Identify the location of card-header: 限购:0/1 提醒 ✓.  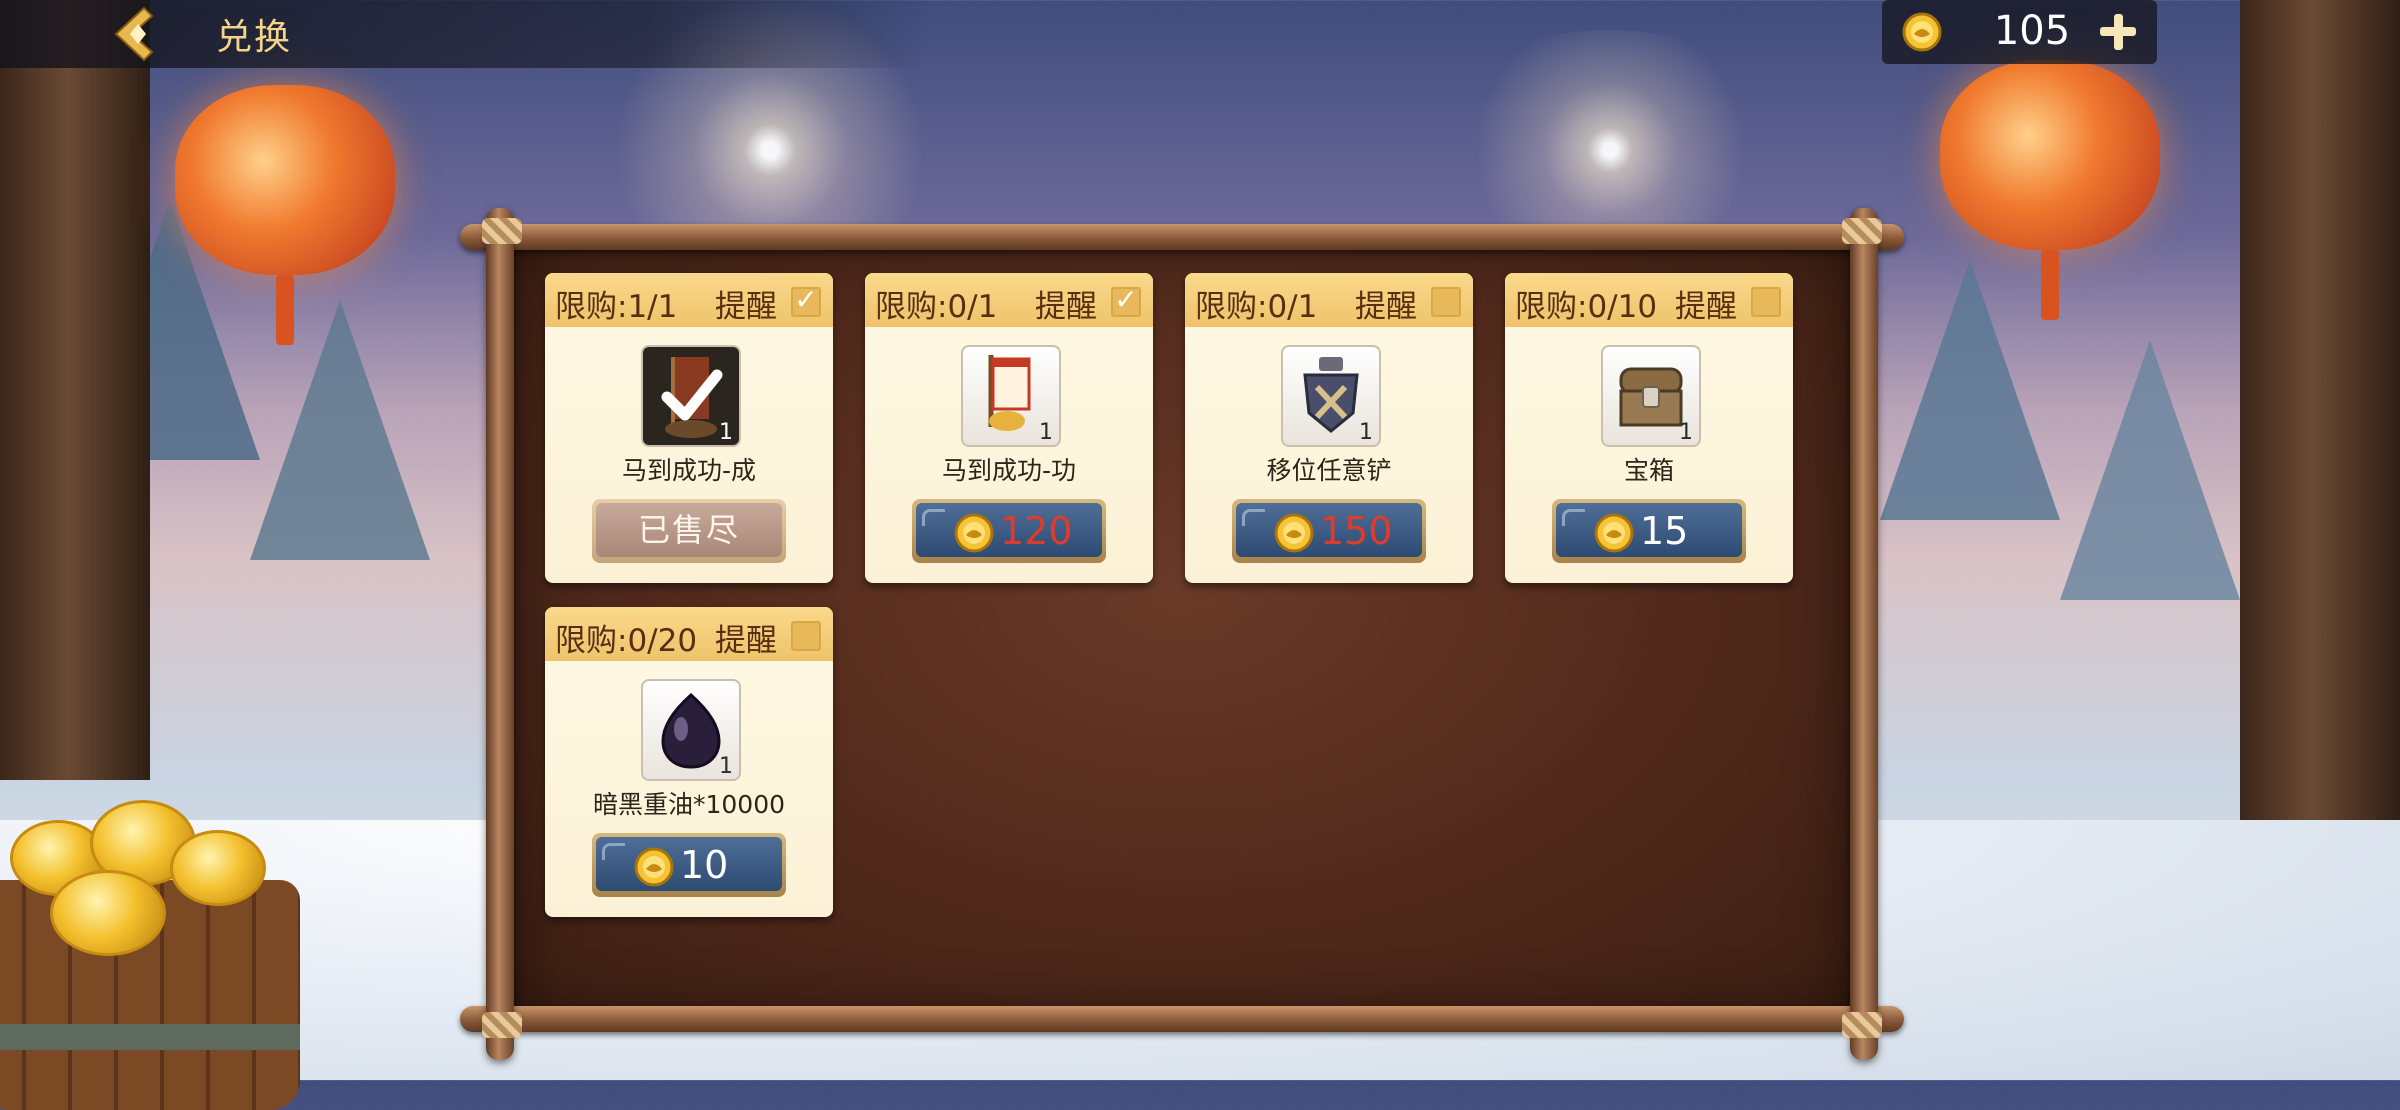
(1009, 300).